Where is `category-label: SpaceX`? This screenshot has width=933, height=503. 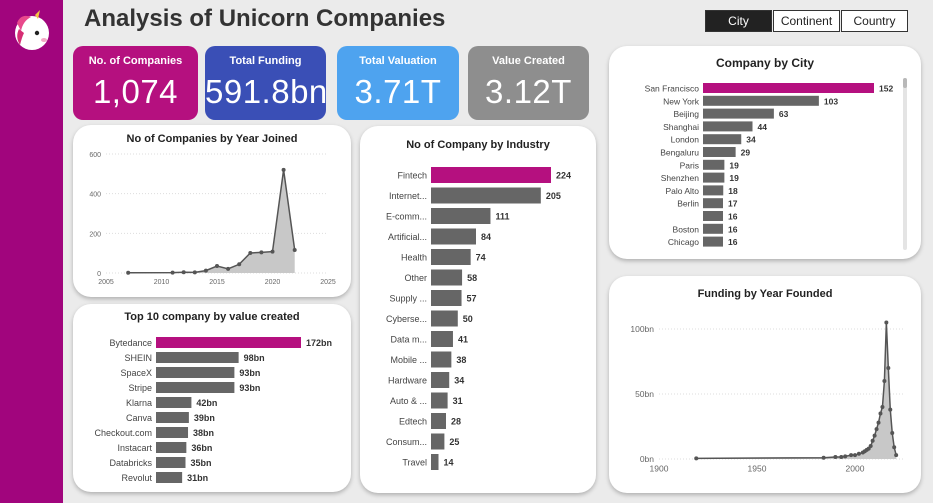 category-label: SpaceX is located at coordinates (136, 373).